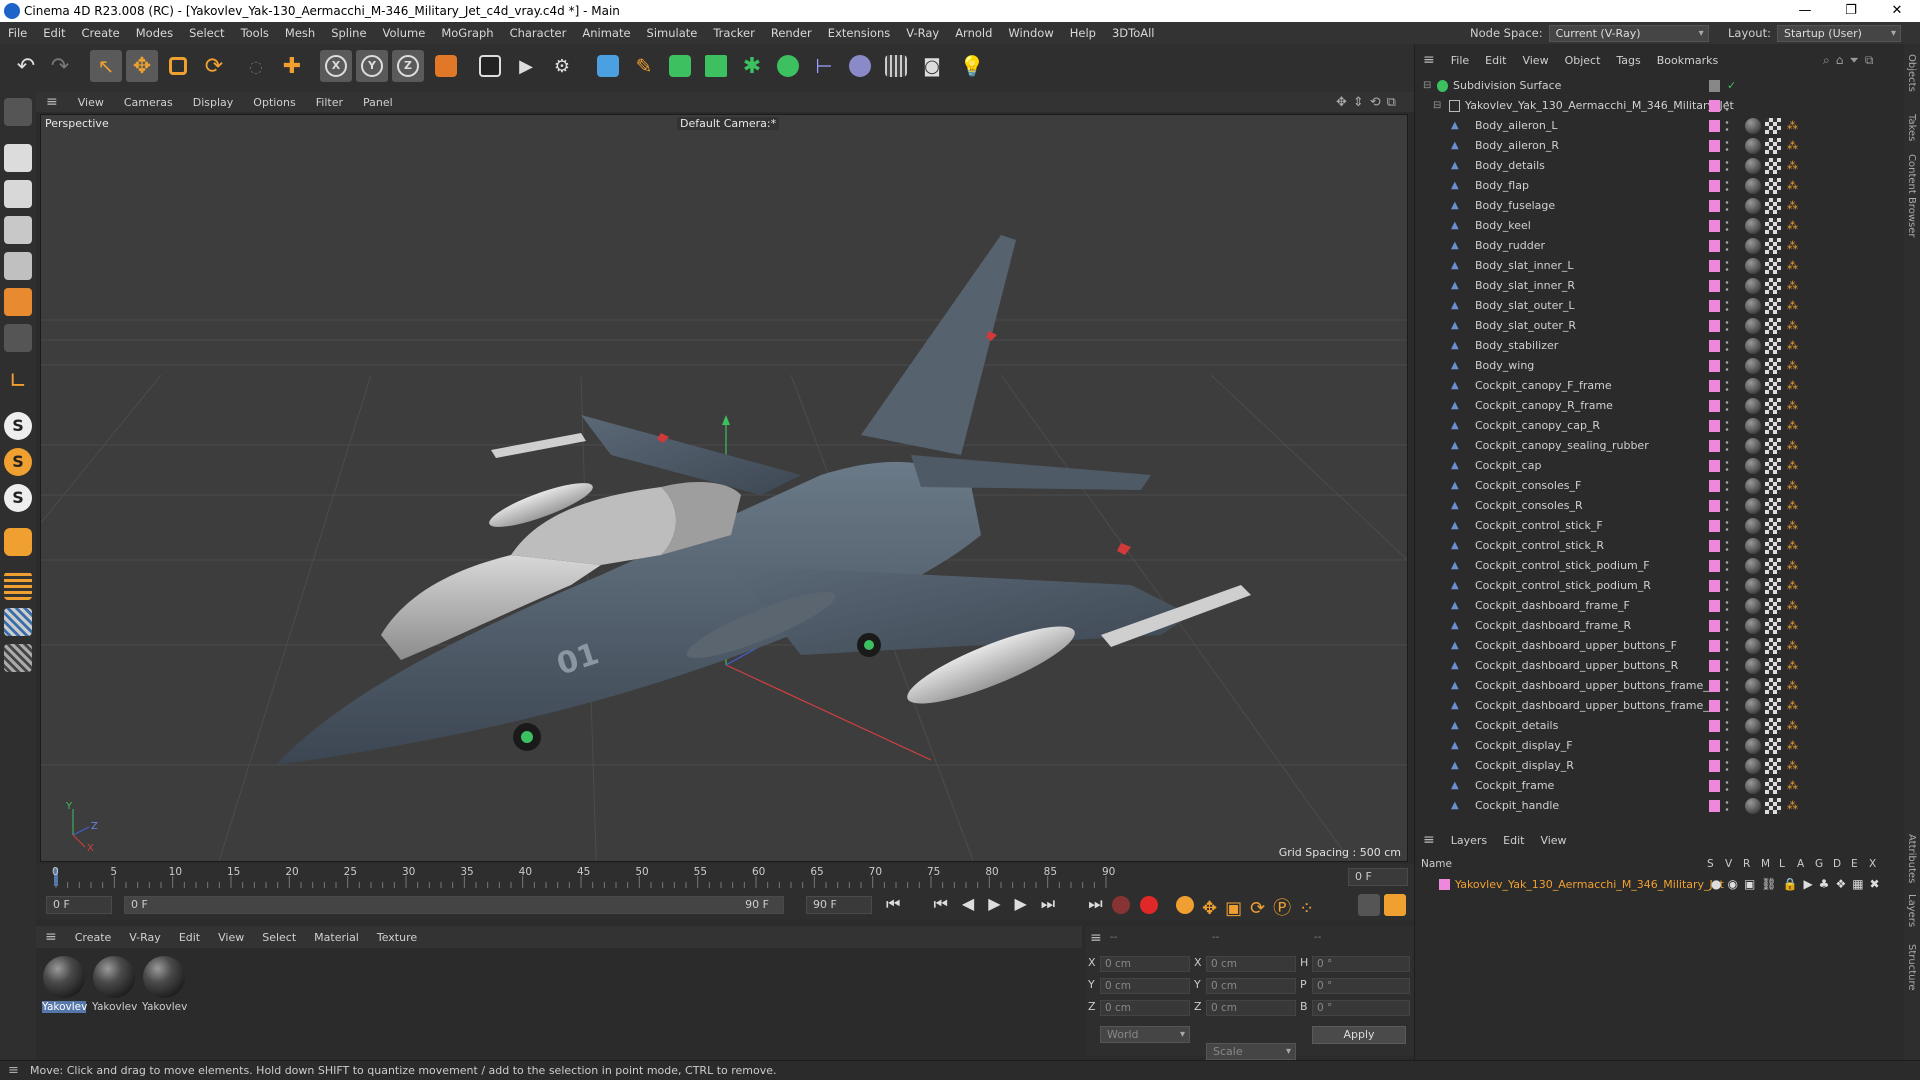  Describe the element at coordinates (1911, 910) in the screenshot. I see `tab-layers: Layers` at that location.